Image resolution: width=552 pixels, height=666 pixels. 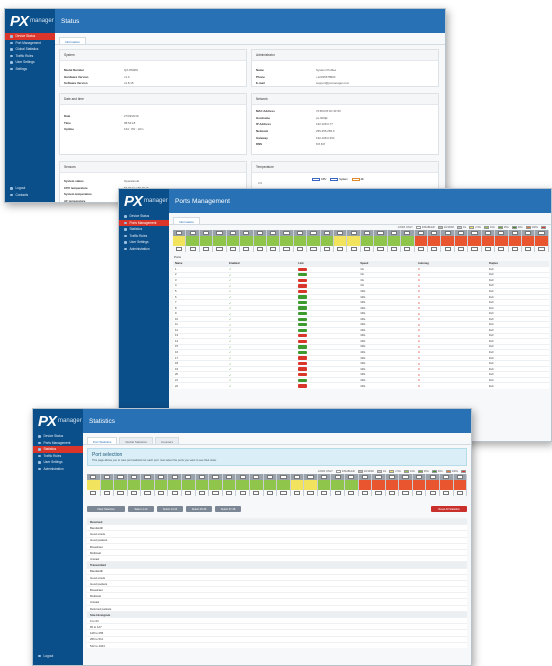 I want to click on link-down-icon, so click(x=303, y=269).